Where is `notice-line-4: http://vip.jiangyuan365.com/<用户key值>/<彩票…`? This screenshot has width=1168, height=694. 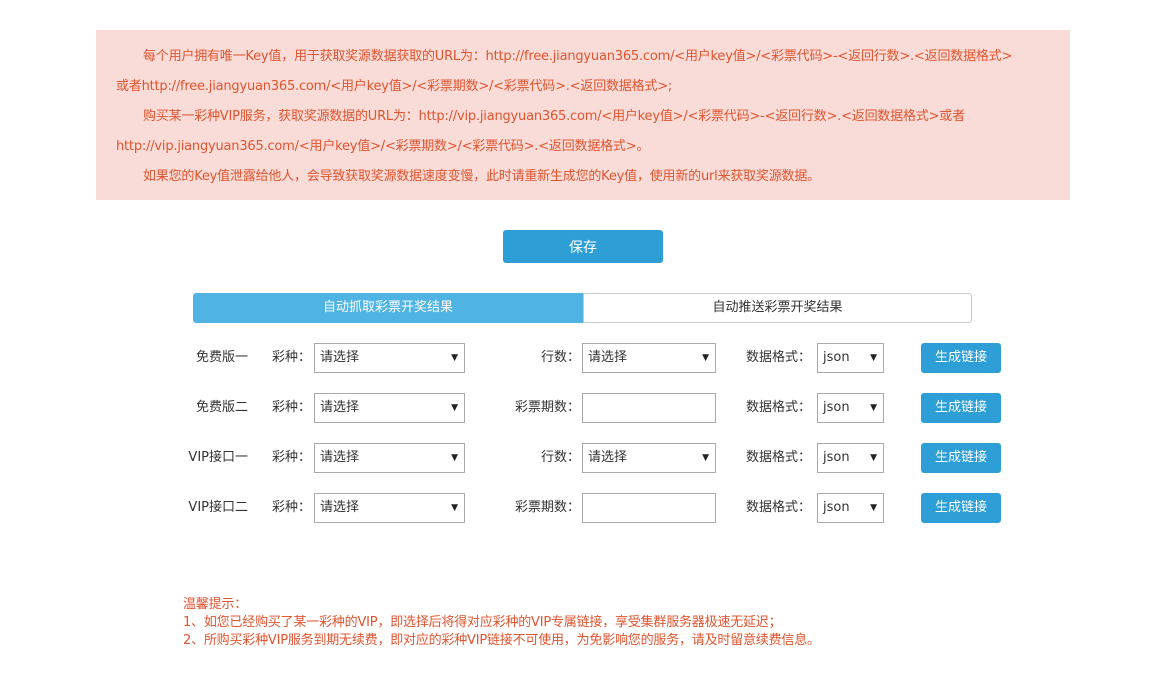
notice-line-4: http://vip.jiangyuan365.com/<用户key值>/<彩票… is located at coordinates (383, 146).